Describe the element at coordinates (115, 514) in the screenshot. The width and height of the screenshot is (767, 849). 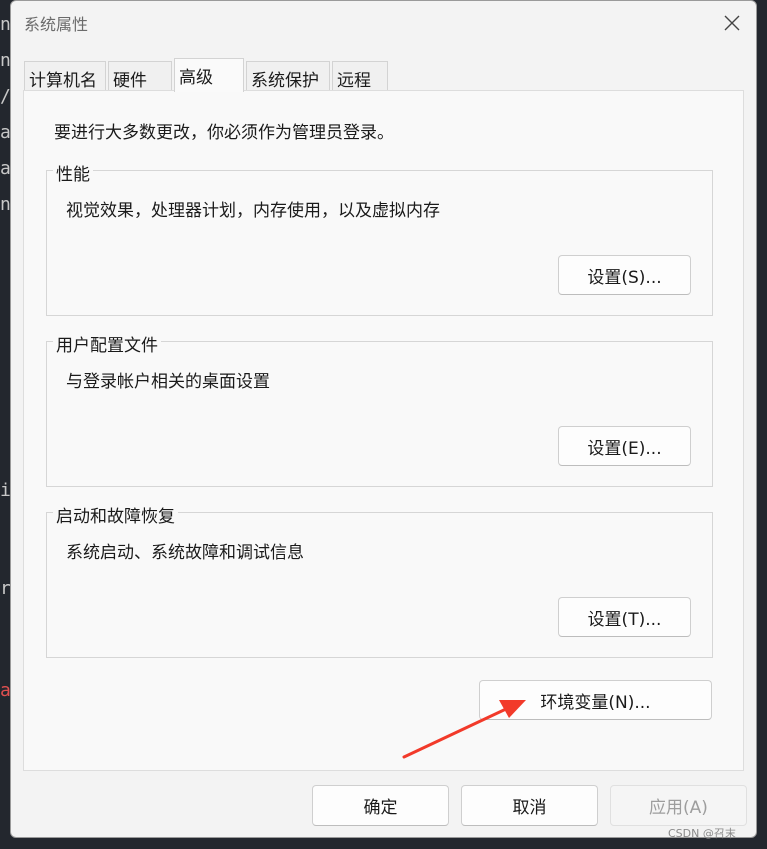
I see `startup-recovery-group-title: 启动和故障恢复` at that location.